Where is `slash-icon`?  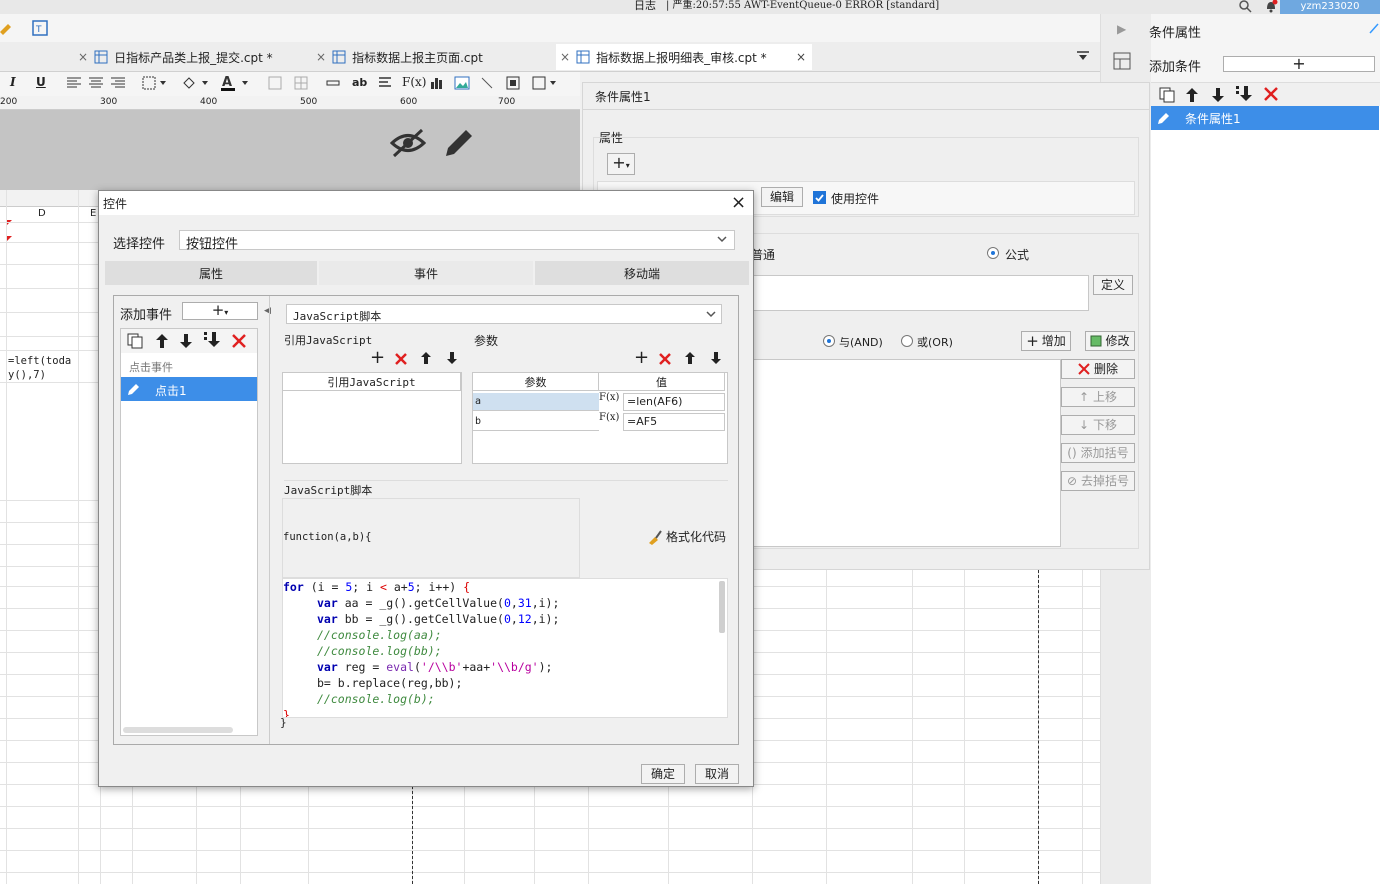
slash-icon is located at coordinates (487, 83).